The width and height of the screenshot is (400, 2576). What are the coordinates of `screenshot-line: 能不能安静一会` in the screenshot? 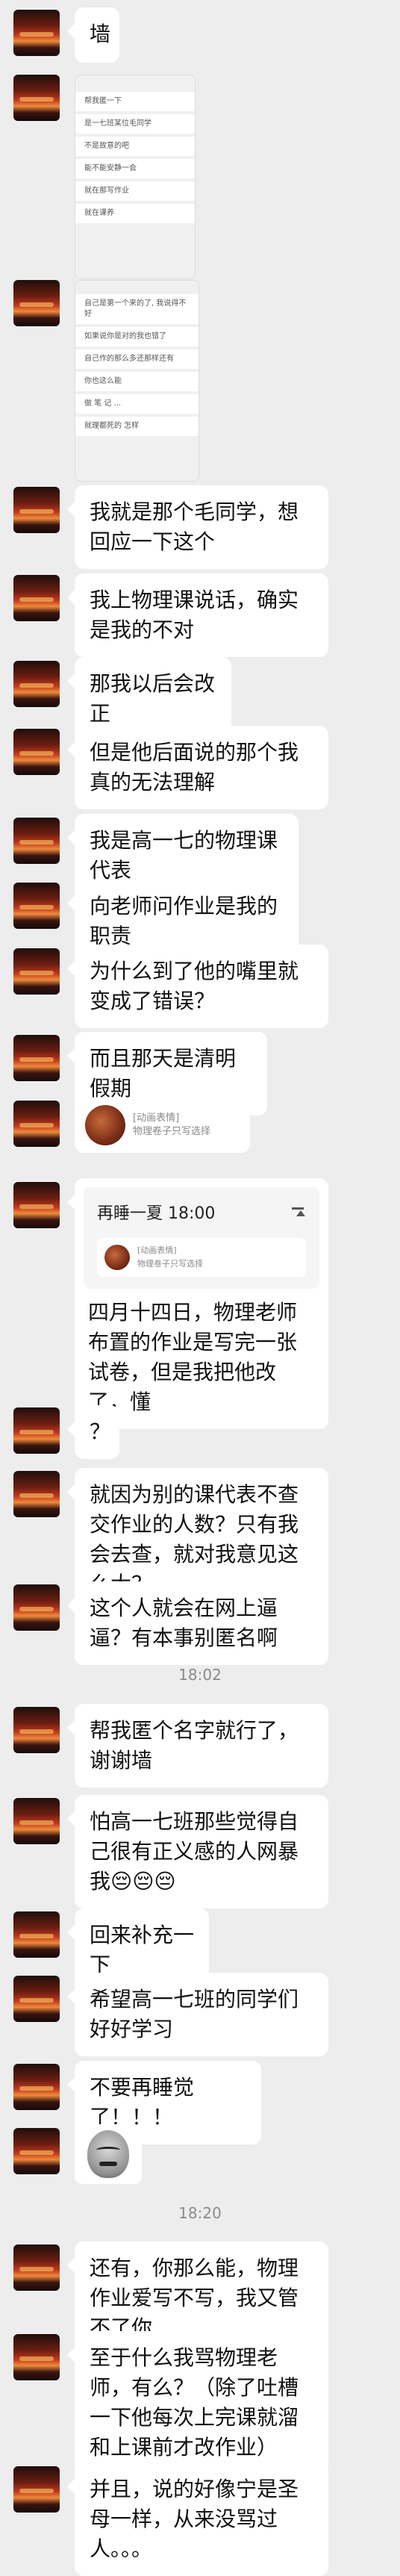 It's located at (135, 168).